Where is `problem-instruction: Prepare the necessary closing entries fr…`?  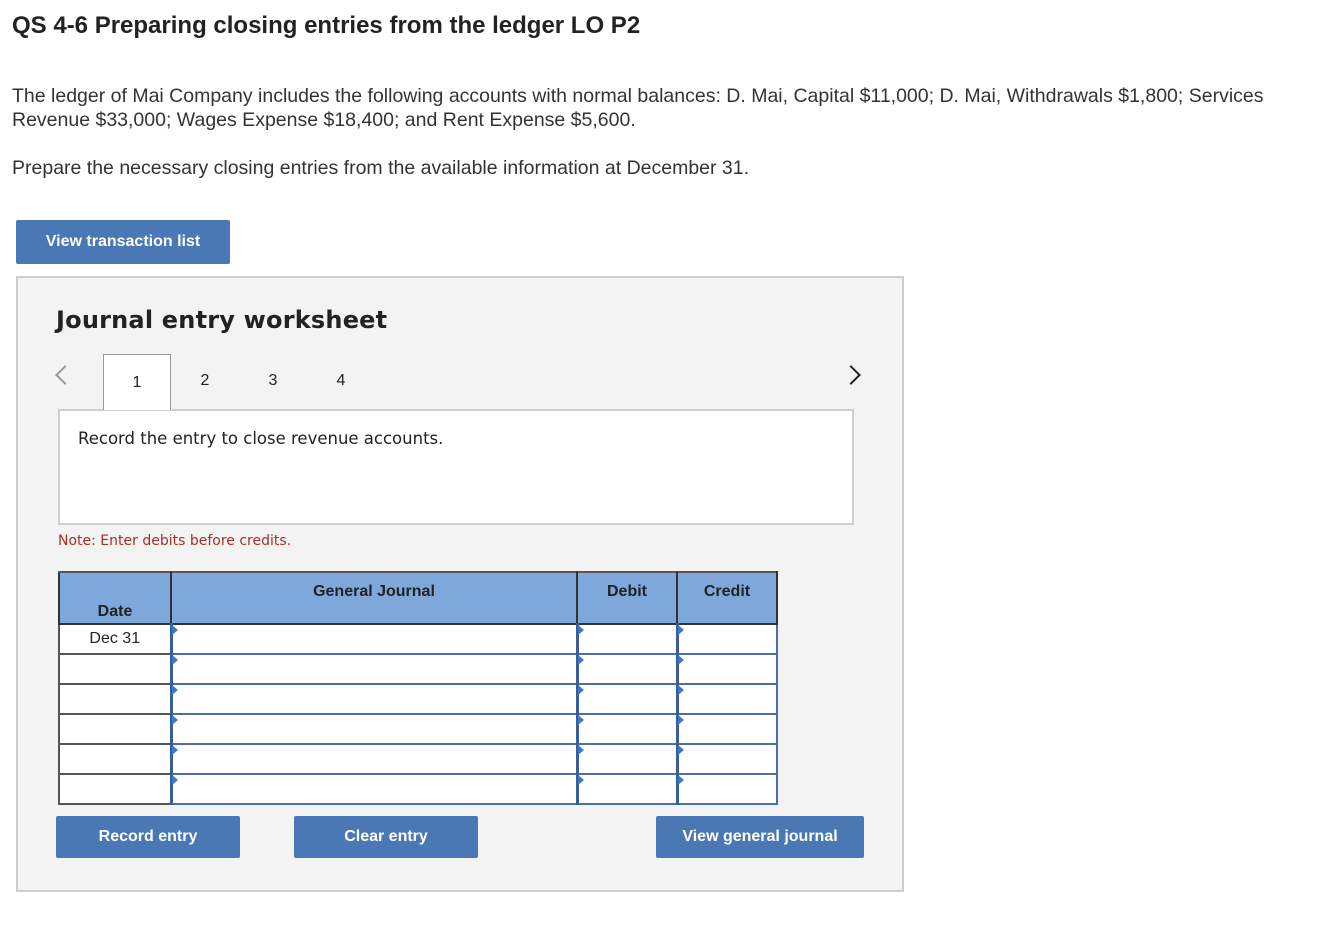 problem-instruction: Prepare the necessary closing entries fr… is located at coordinates (381, 168).